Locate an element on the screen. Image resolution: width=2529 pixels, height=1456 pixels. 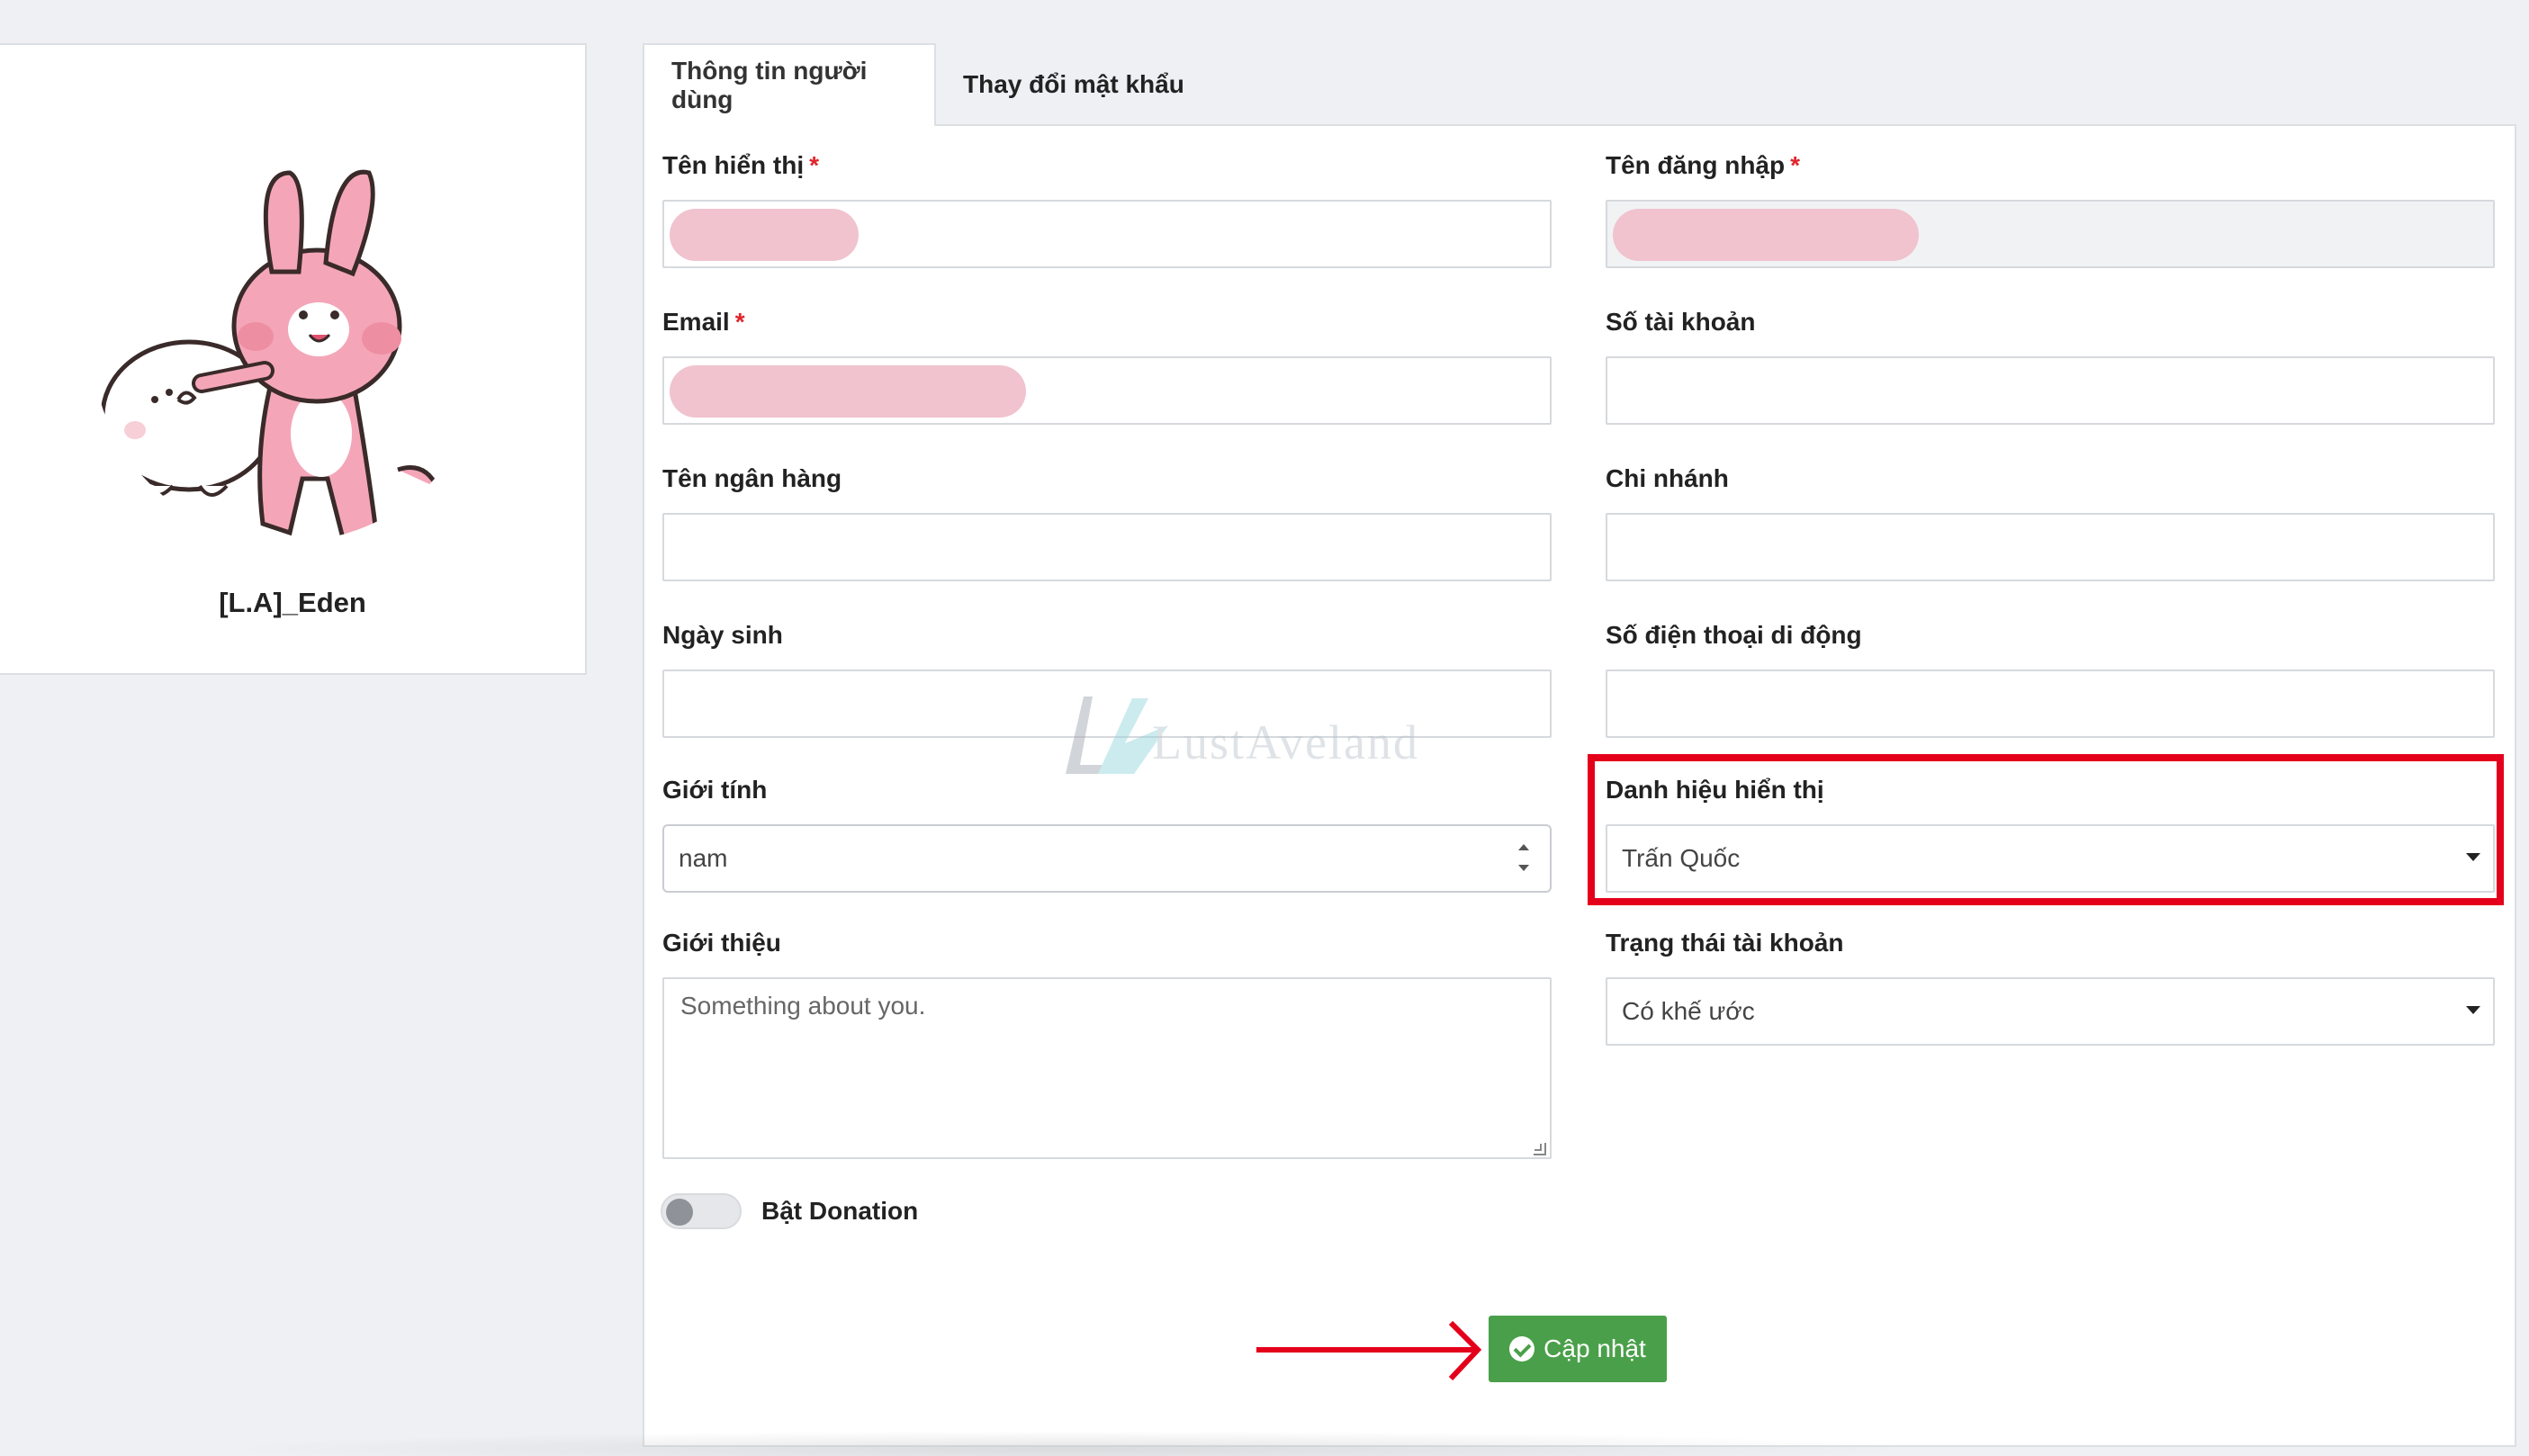
check-circle-icon is located at coordinates (1522, 1349).